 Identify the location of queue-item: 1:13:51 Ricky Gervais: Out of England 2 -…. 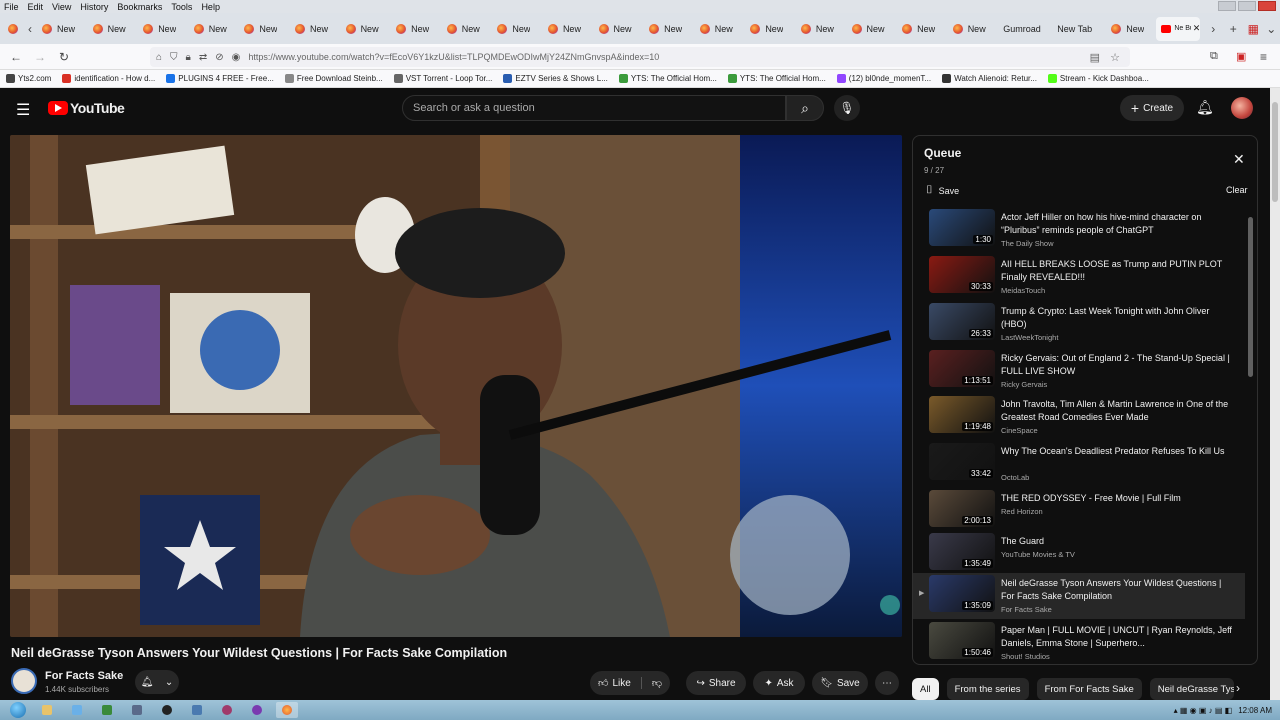
(1079, 371).